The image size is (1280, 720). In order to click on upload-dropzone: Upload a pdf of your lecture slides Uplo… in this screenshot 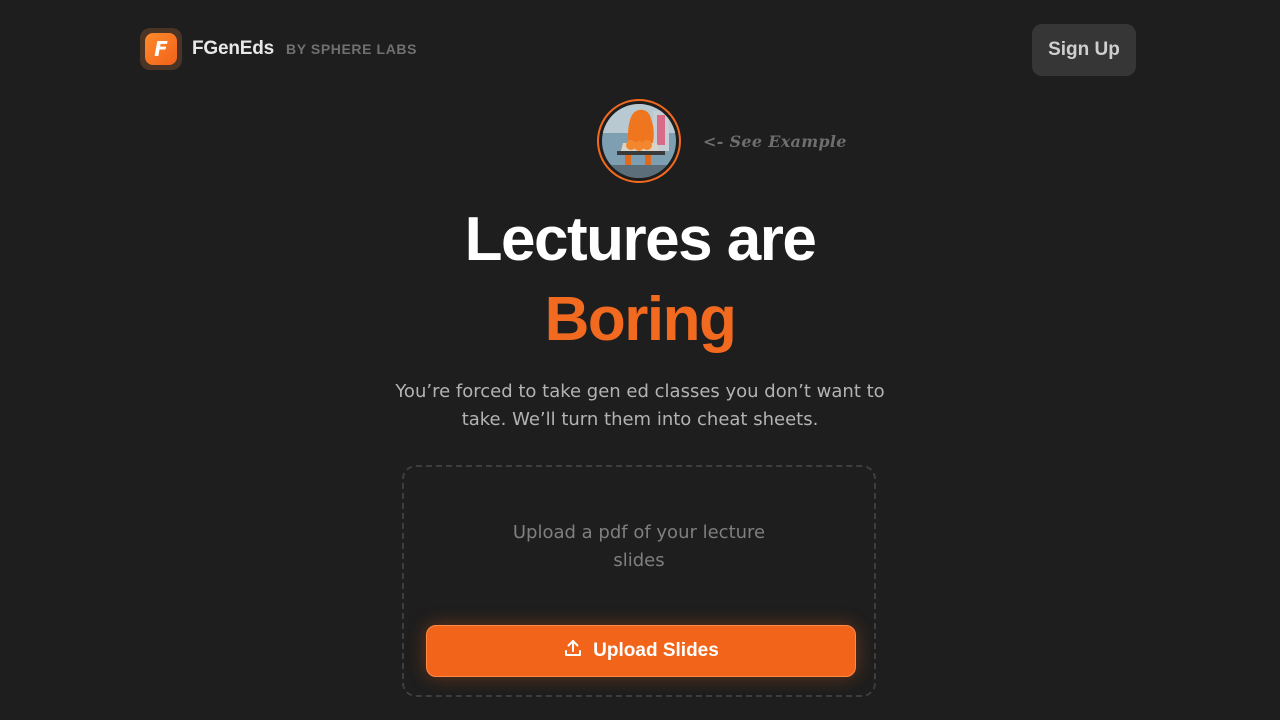, I will do `click(639, 581)`.